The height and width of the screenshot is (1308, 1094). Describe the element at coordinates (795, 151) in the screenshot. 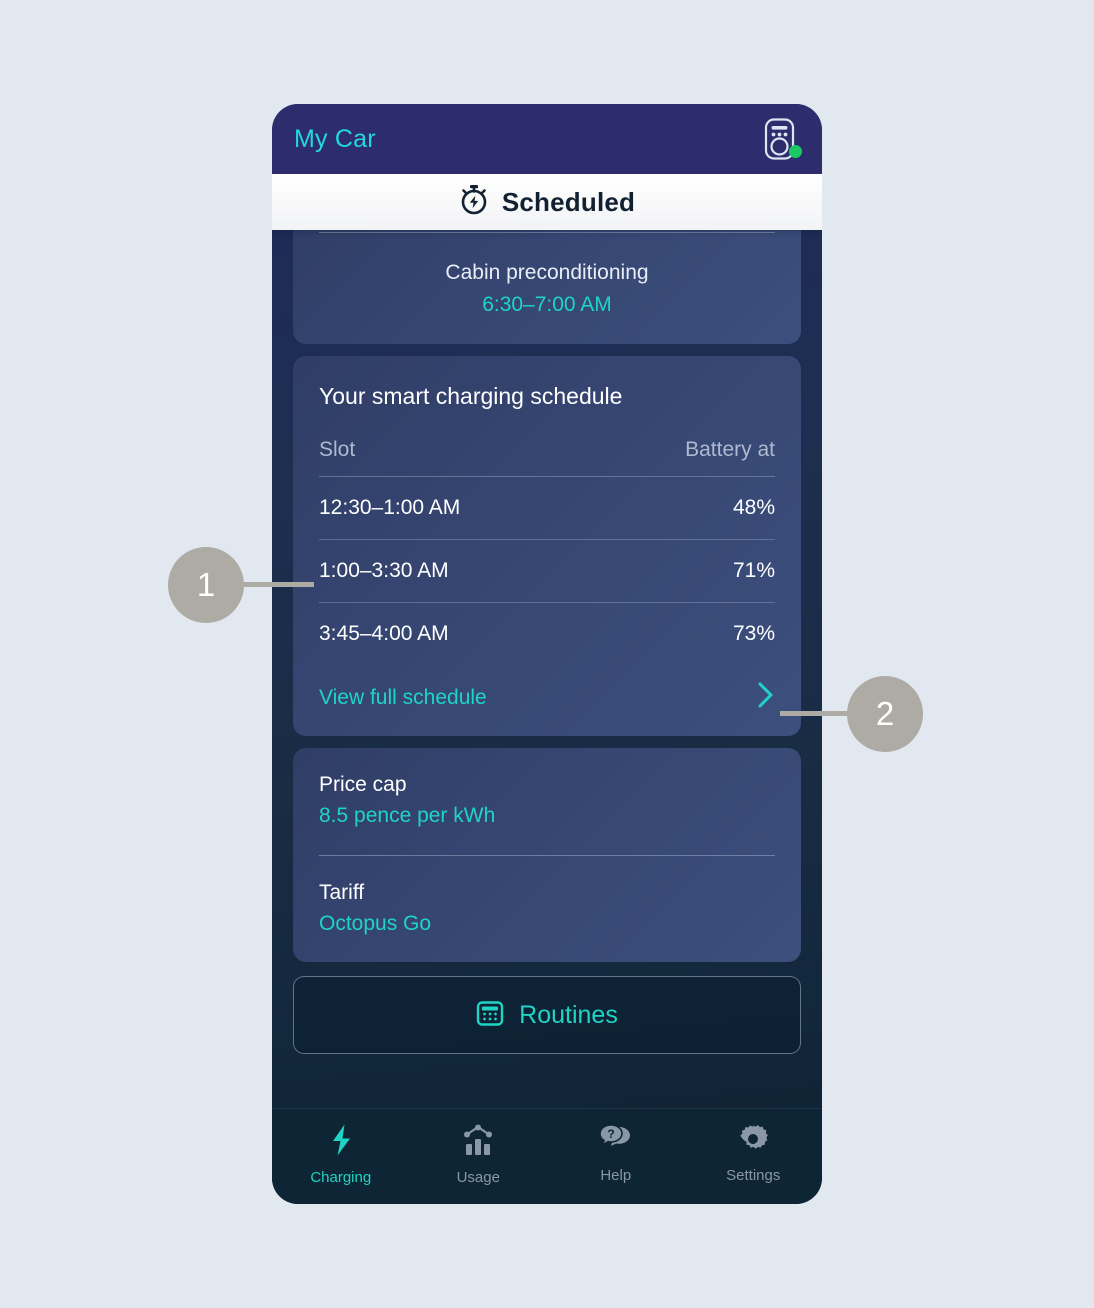

I see `charger-status-dot` at that location.